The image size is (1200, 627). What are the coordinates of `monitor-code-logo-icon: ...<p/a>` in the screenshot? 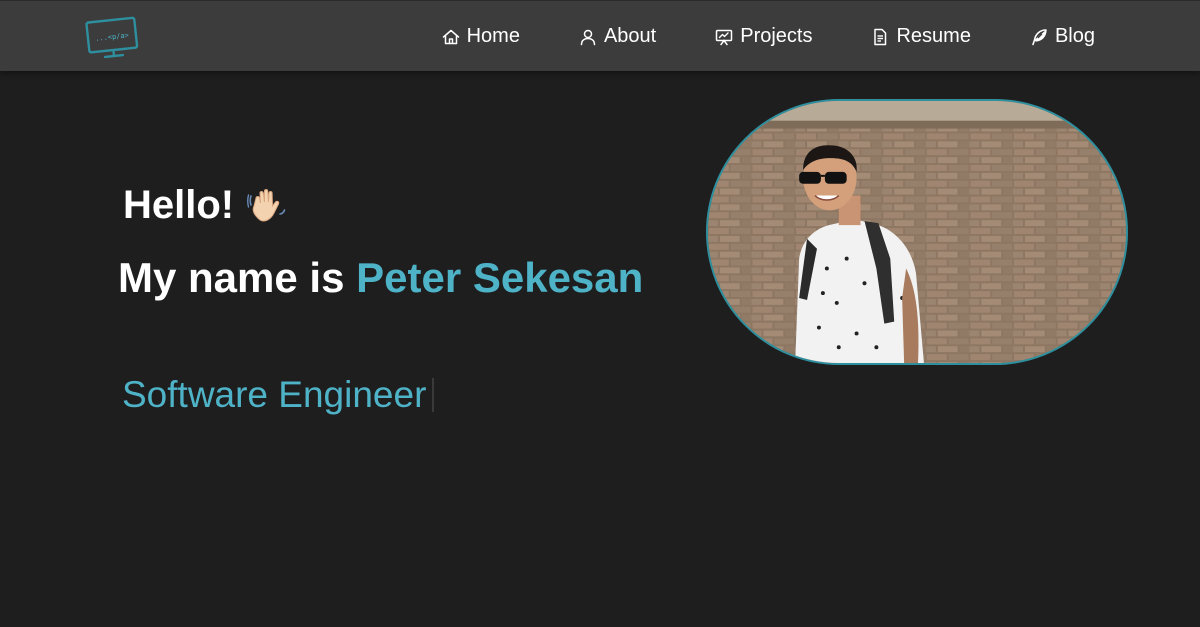 It's located at (113, 37).